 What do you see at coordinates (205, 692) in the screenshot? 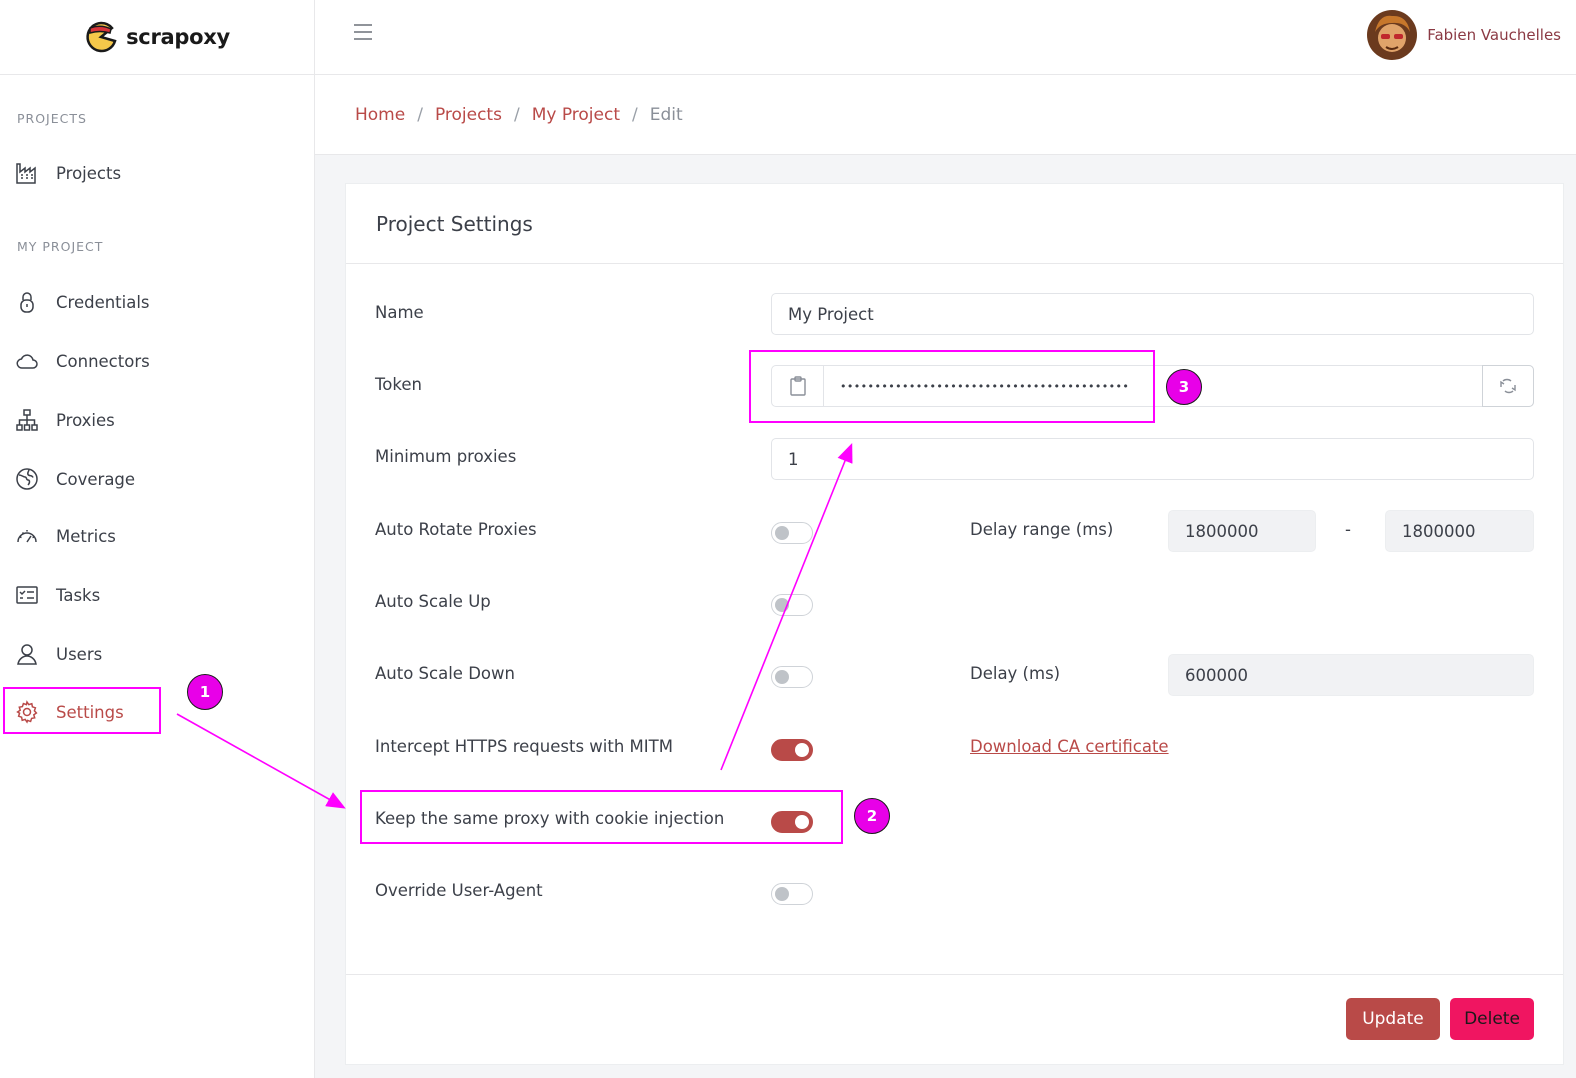
I see `annotation-badge-1: 1` at bounding box center [205, 692].